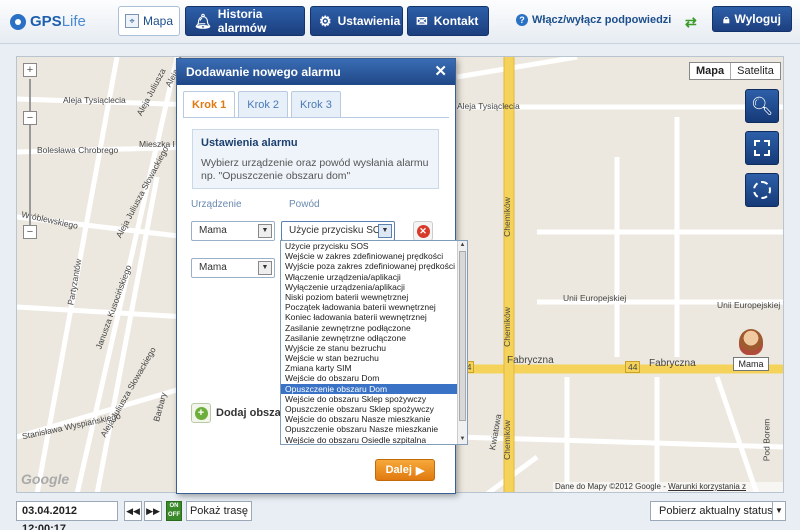 The width and height of the screenshot is (800, 530). I want to click on road-number-badge: 44, so click(633, 367).